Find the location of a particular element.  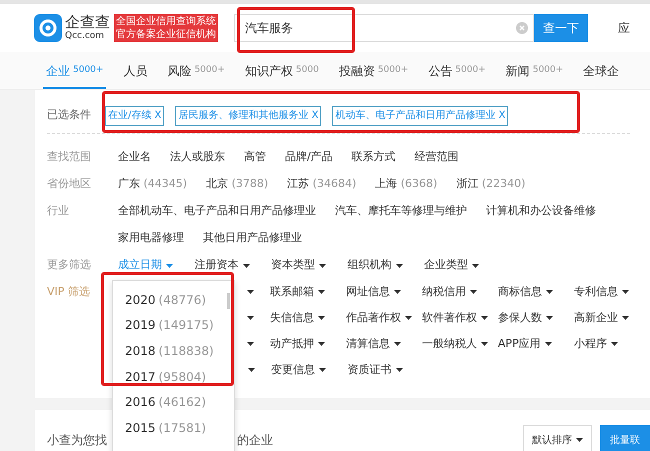

filter-dropdown: 联系邮箱 is located at coordinates (308, 292).